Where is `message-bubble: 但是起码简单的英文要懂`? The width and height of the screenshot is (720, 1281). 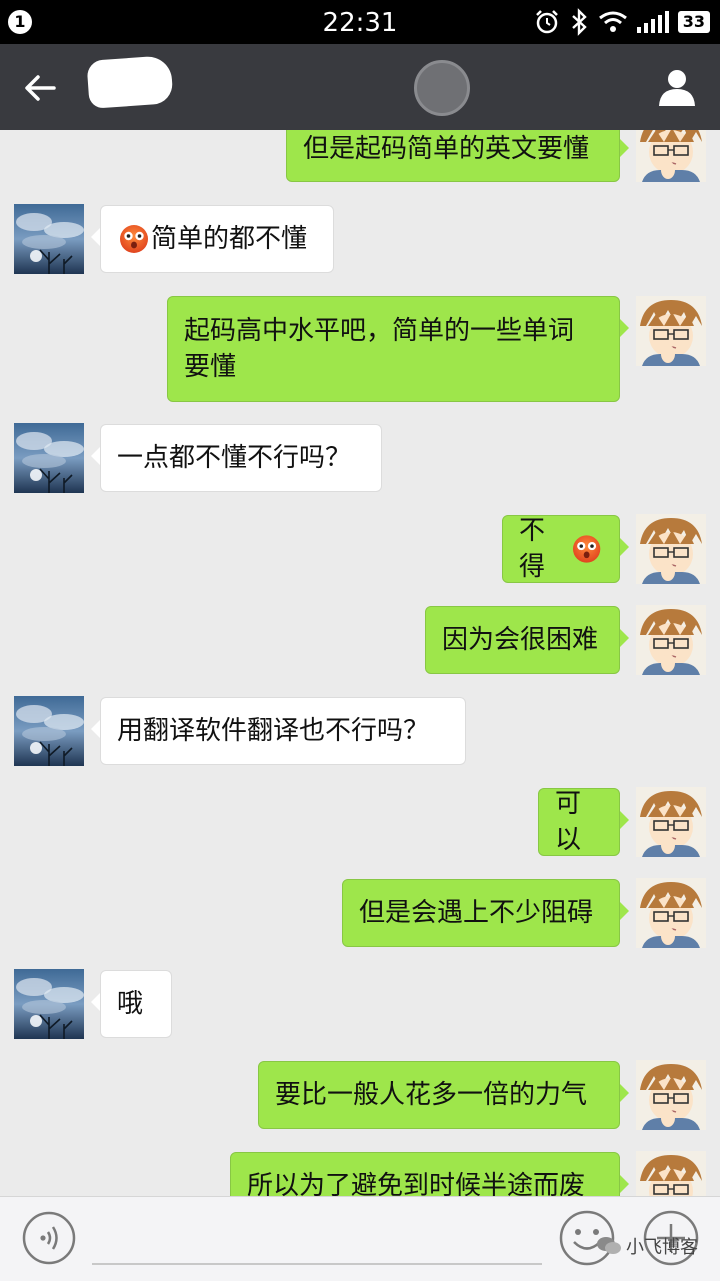 message-bubble: 但是起码简单的英文要懂 is located at coordinates (457, 156).